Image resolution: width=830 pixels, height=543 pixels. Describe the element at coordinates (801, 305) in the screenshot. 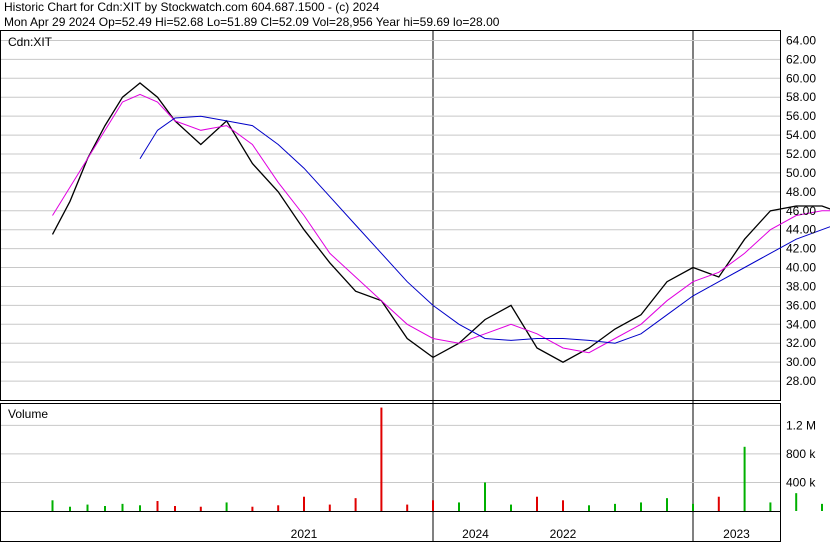

I see `price-tick-label: 36.00` at that location.